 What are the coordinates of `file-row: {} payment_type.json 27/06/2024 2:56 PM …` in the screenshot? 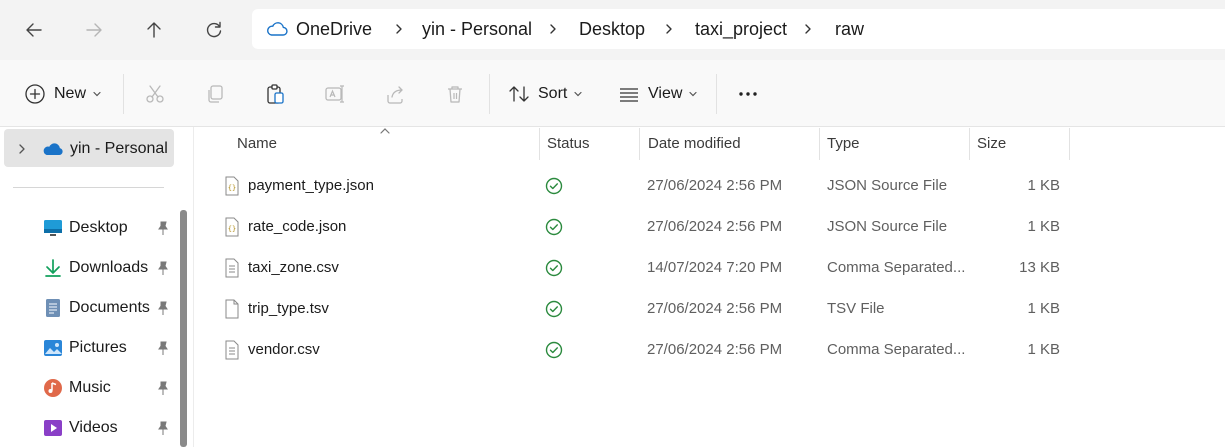 It's located at (647, 186).